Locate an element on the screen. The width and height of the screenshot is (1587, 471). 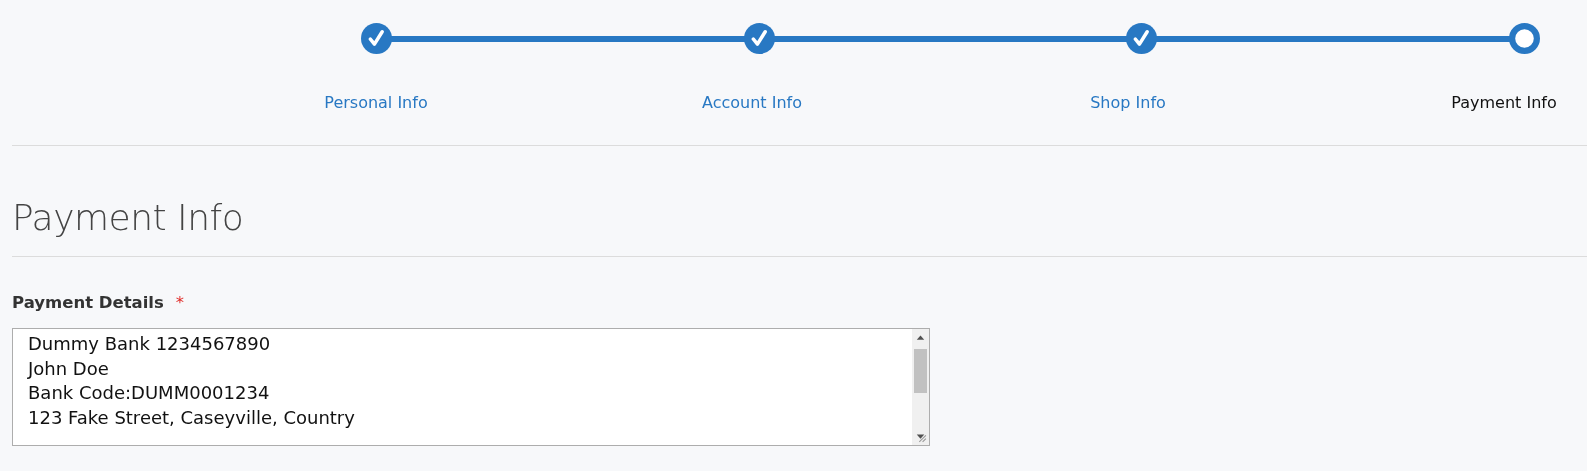
field-label: Payment Details is located at coordinates (88, 302).